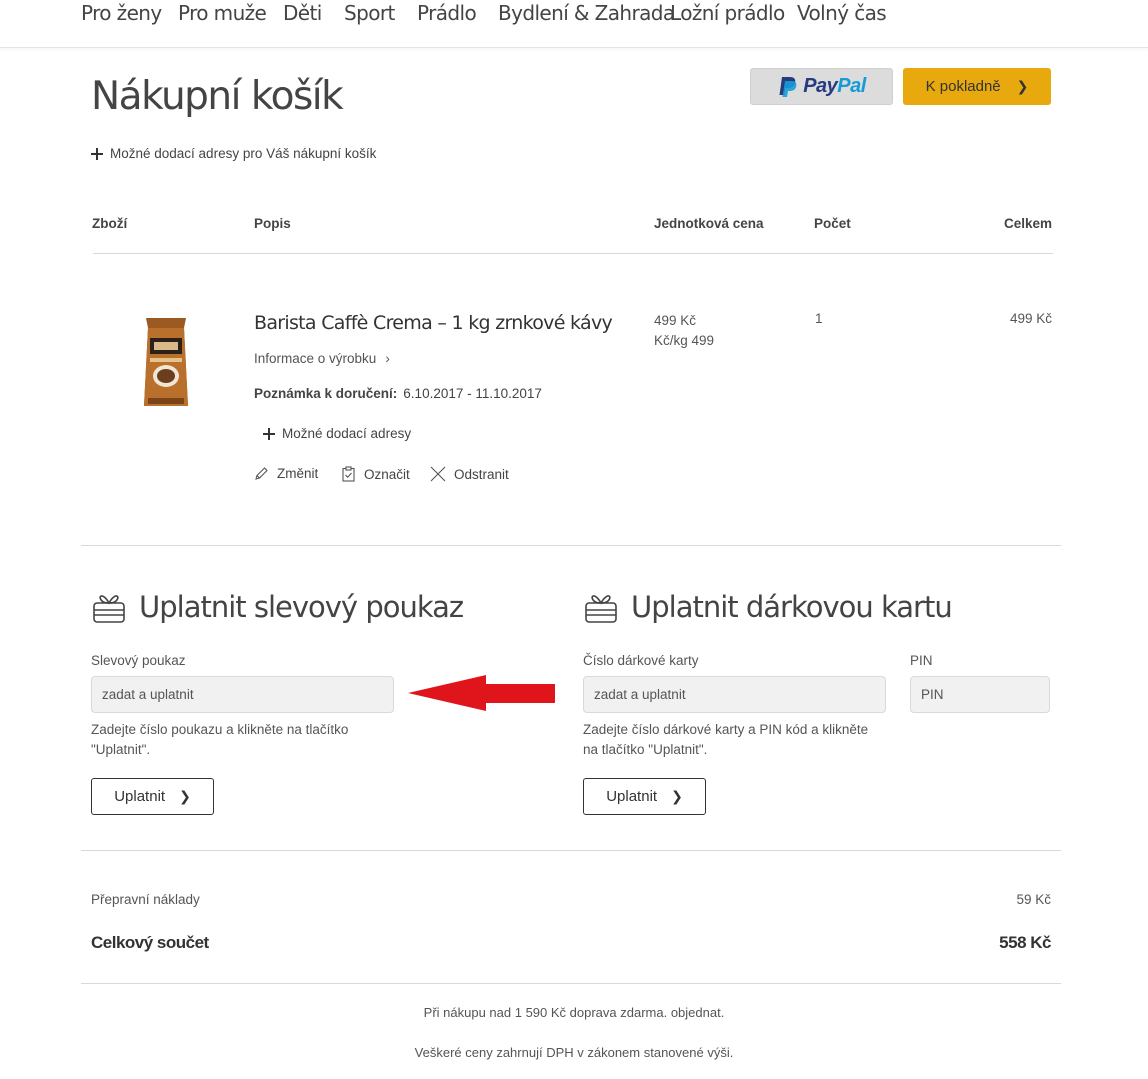 This screenshot has width=1148, height=1079. Describe the element at coordinates (166, 362) in the screenshot. I see `product-image` at that location.